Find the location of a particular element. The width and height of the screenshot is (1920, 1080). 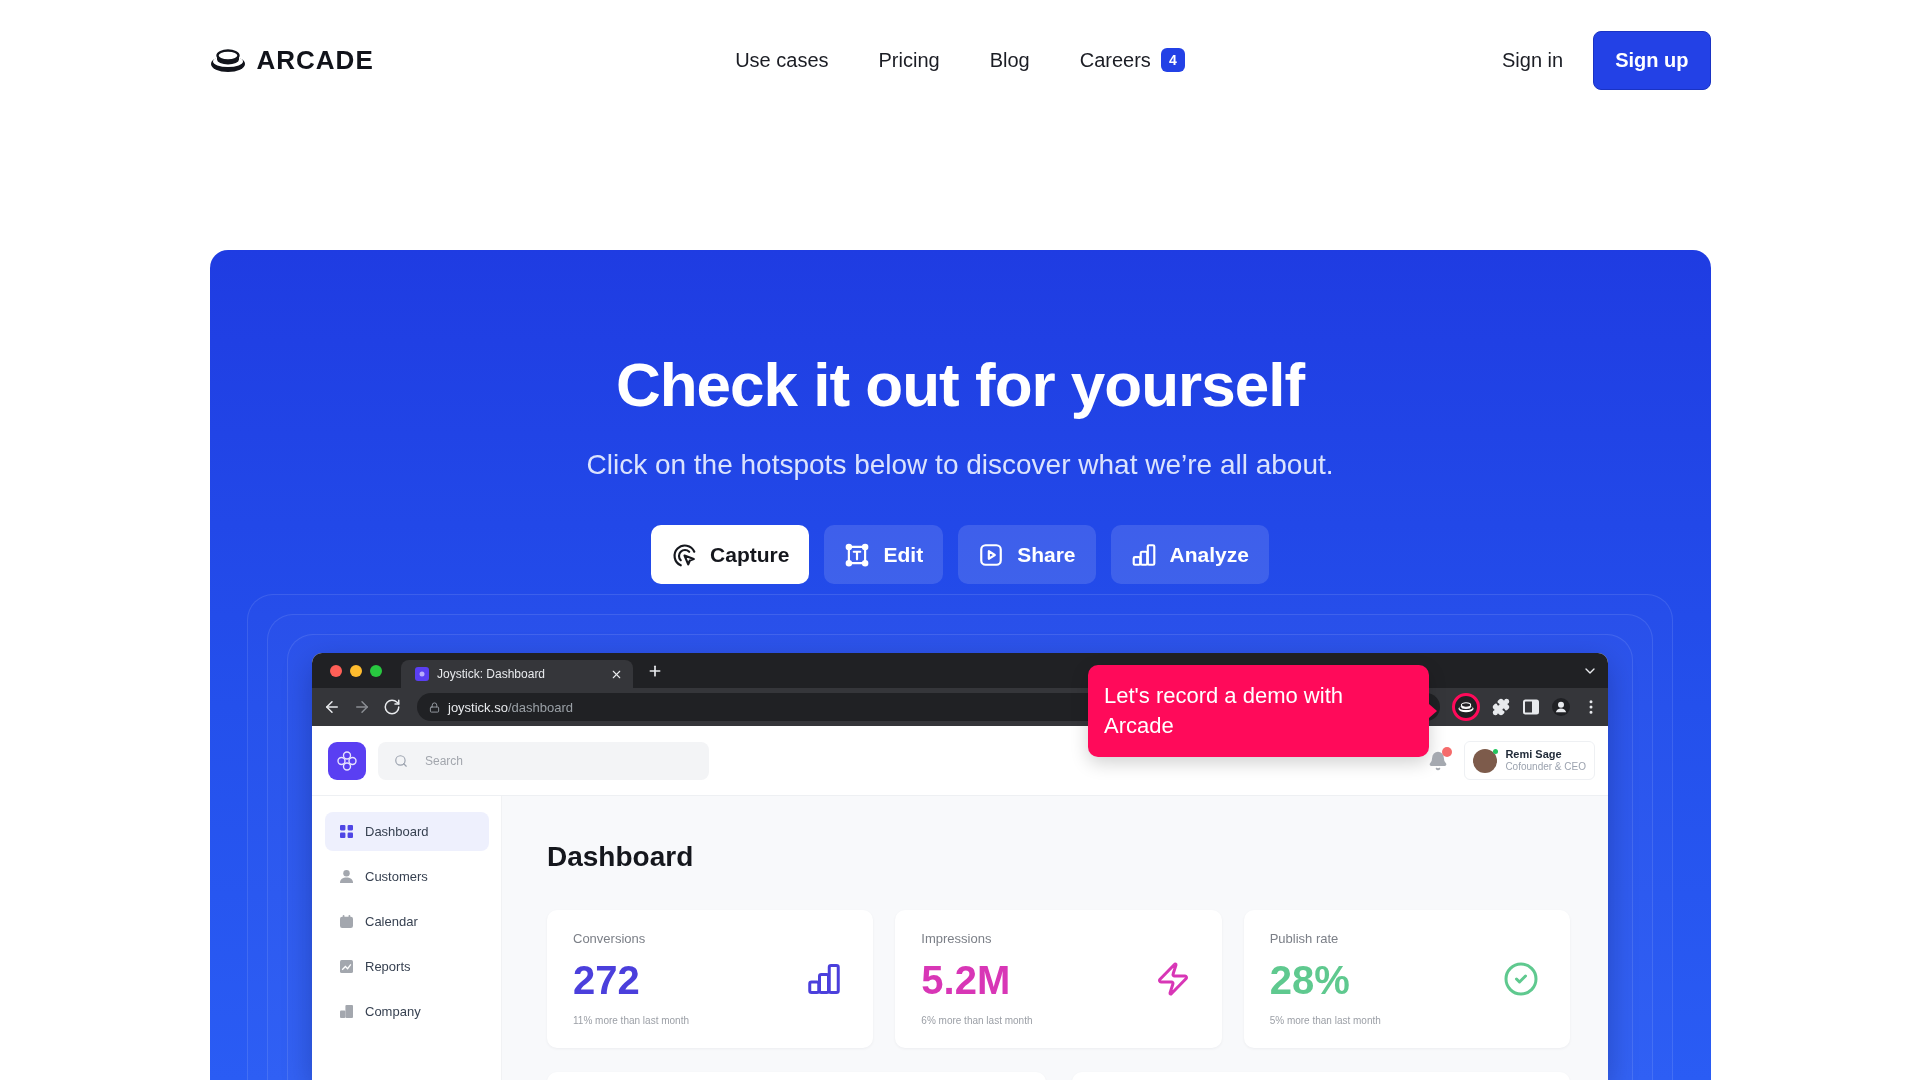

stat-value: 28% is located at coordinates (1310, 980).